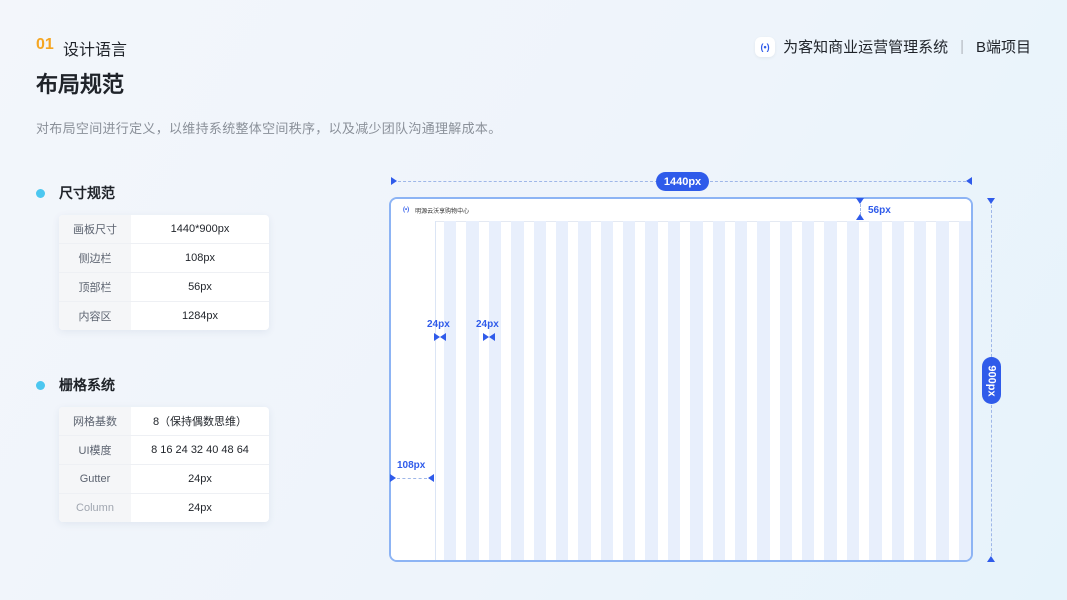 The width and height of the screenshot is (1067, 600). Describe the element at coordinates (200, 287) in the screenshot. I see `spec-value: 56px` at that location.